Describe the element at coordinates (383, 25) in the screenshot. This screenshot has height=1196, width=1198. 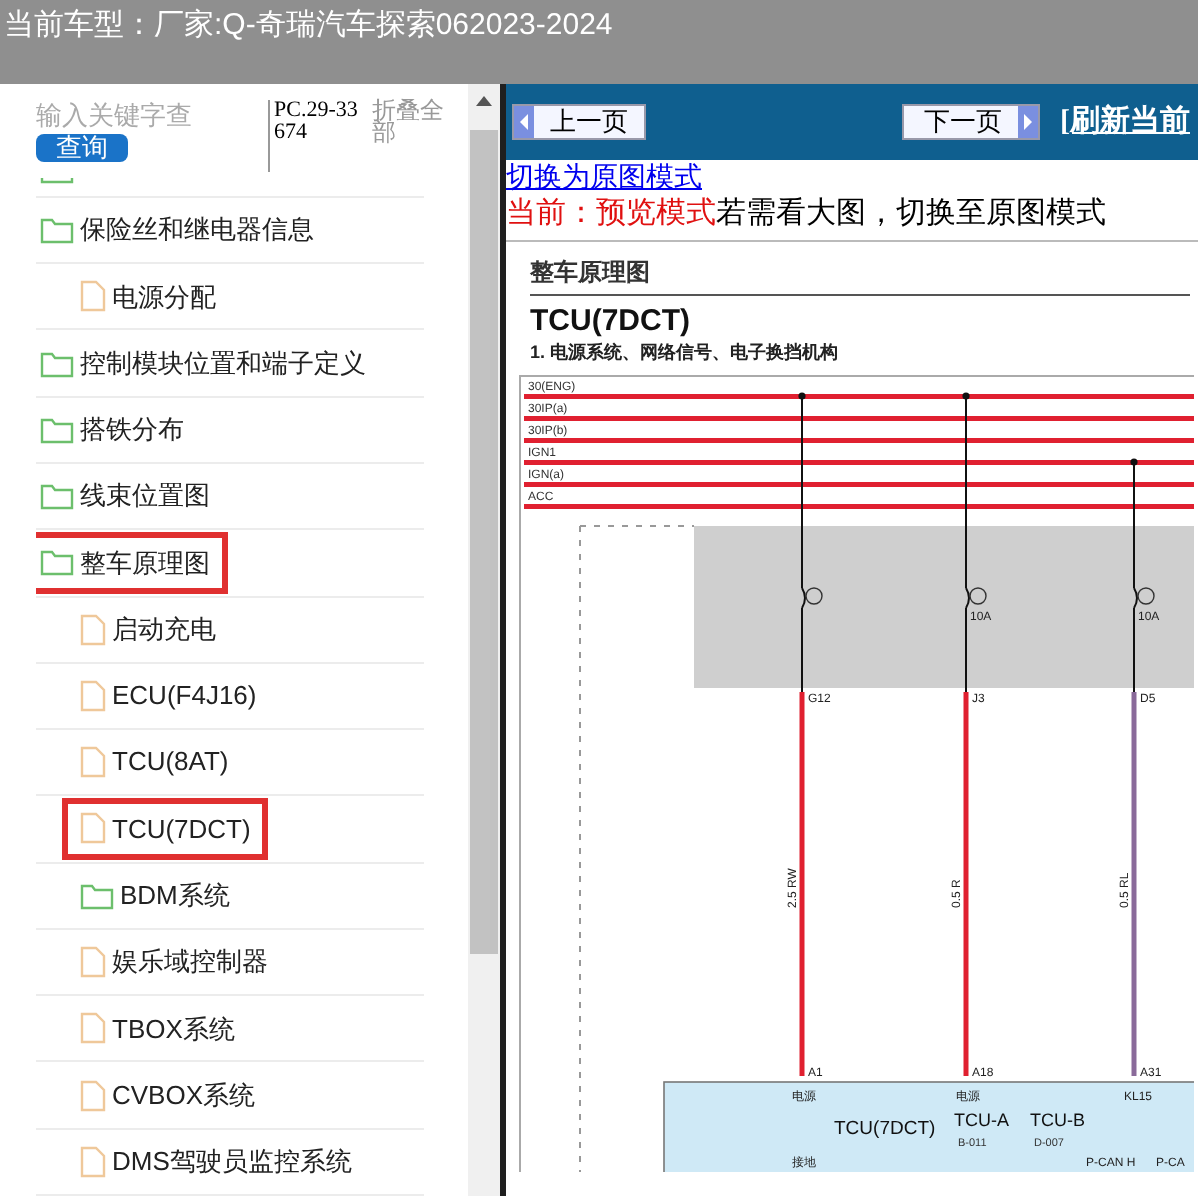
I see `car-model-value: 厂家:Q-奇瑞汽车探索062023-2024` at that location.